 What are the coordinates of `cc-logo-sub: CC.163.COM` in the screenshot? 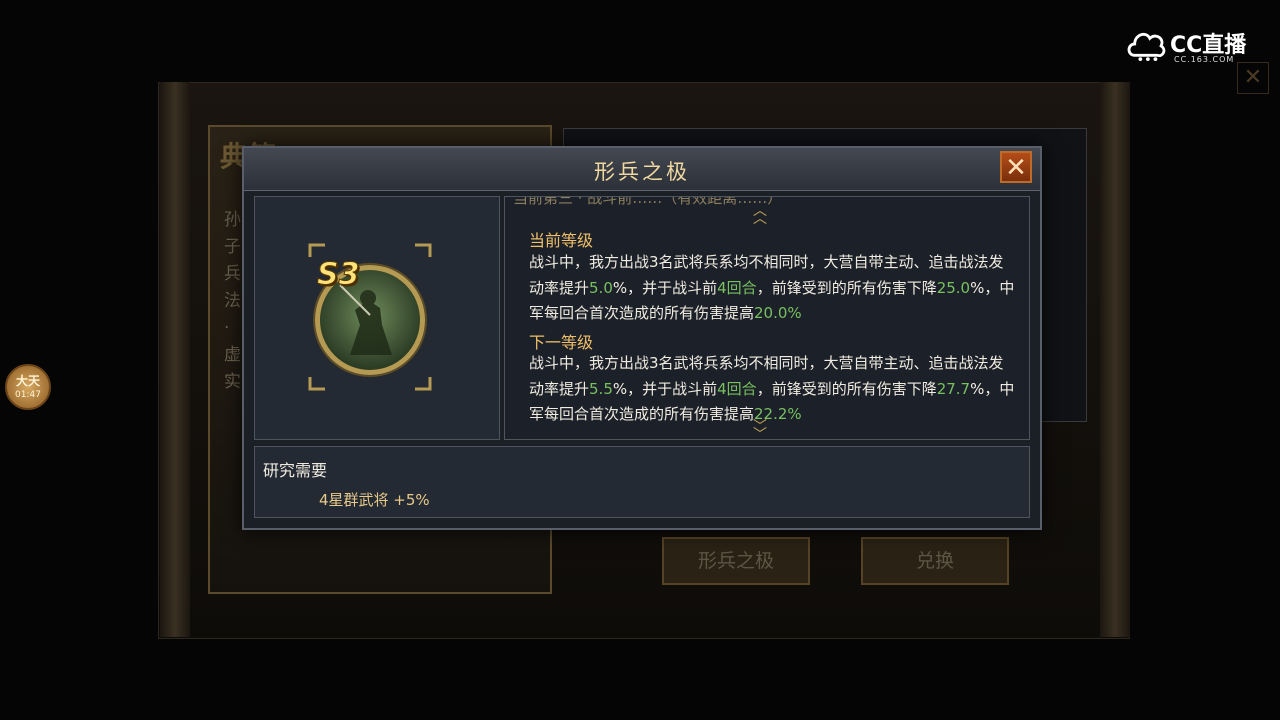 It's located at (1204, 59).